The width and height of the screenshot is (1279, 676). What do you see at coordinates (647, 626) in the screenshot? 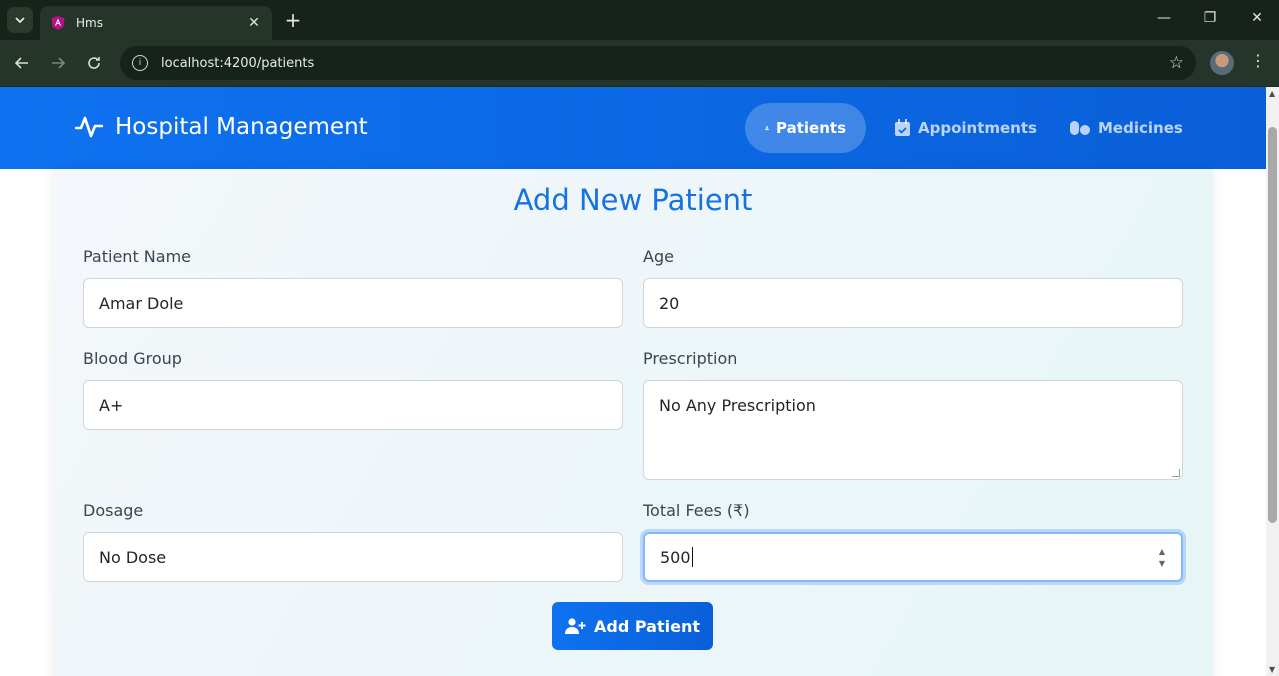
I see `add-patient-label: Add Patient` at bounding box center [647, 626].